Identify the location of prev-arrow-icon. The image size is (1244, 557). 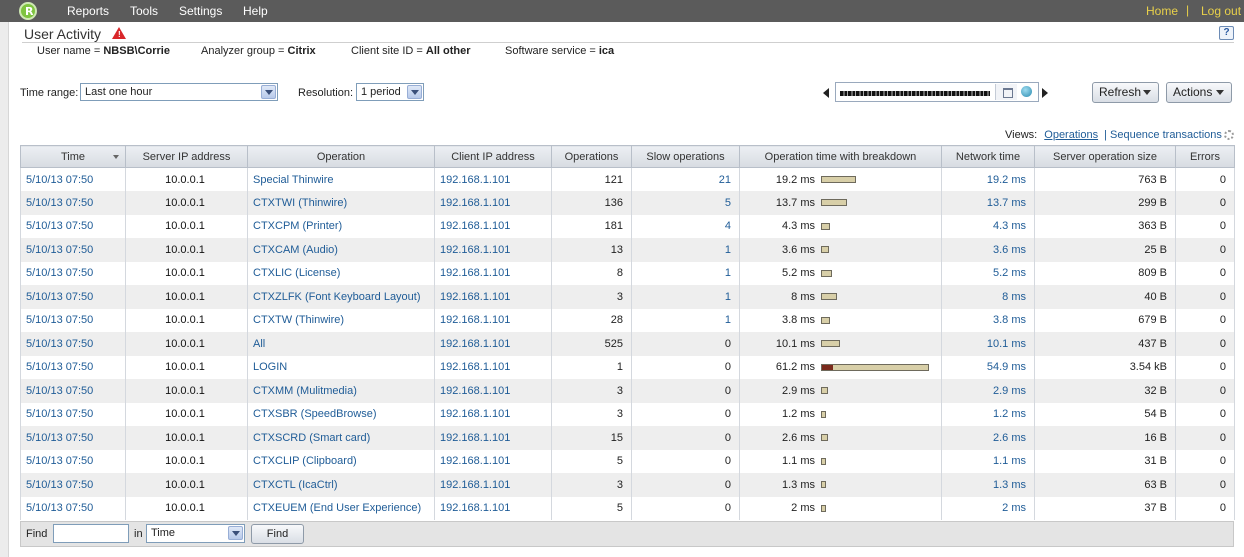
(826, 93).